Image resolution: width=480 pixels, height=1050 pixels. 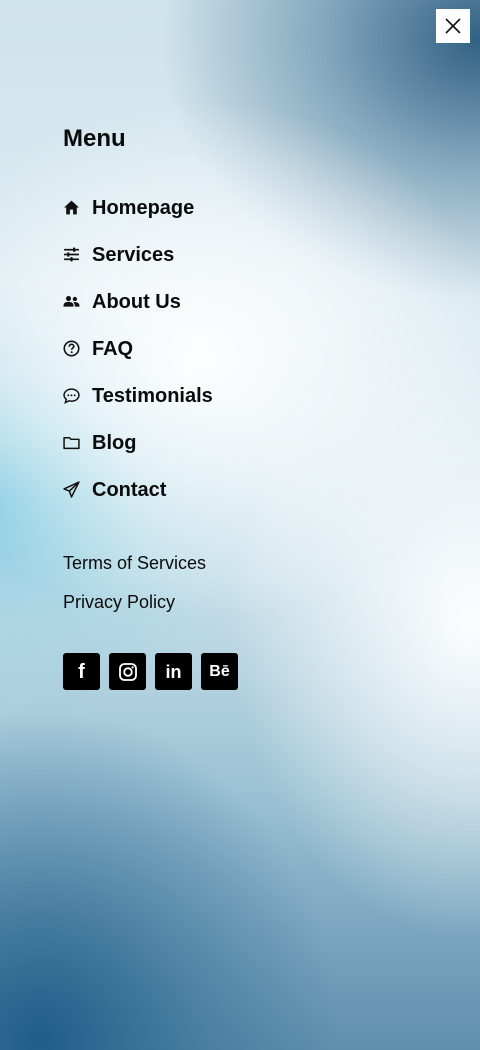 I want to click on chat-bubble-icon, so click(x=71, y=395).